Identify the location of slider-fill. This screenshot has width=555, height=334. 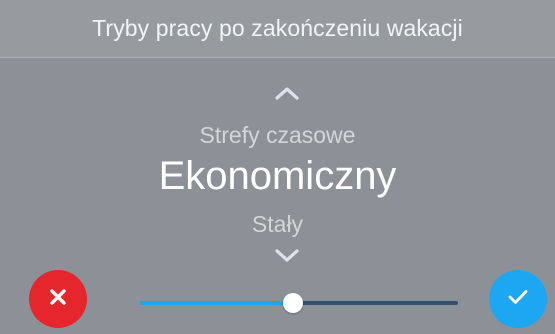
(216, 303).